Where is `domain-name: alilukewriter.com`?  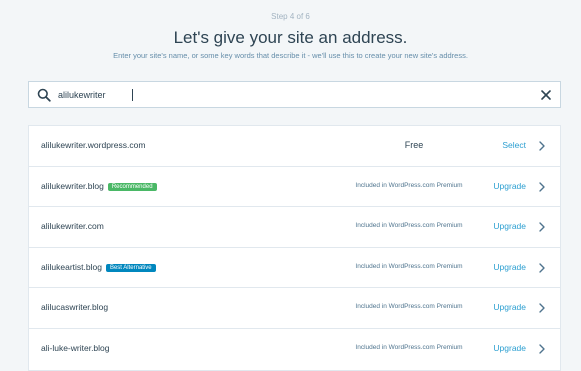
domain-name: alilukewriter.com is located at coordinates (72, 226).